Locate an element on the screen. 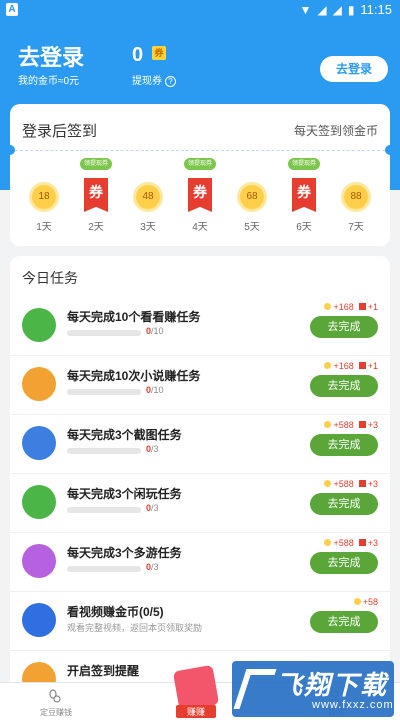  signin-day: 领提现券券 4天 is located at coordinates (200, 198).